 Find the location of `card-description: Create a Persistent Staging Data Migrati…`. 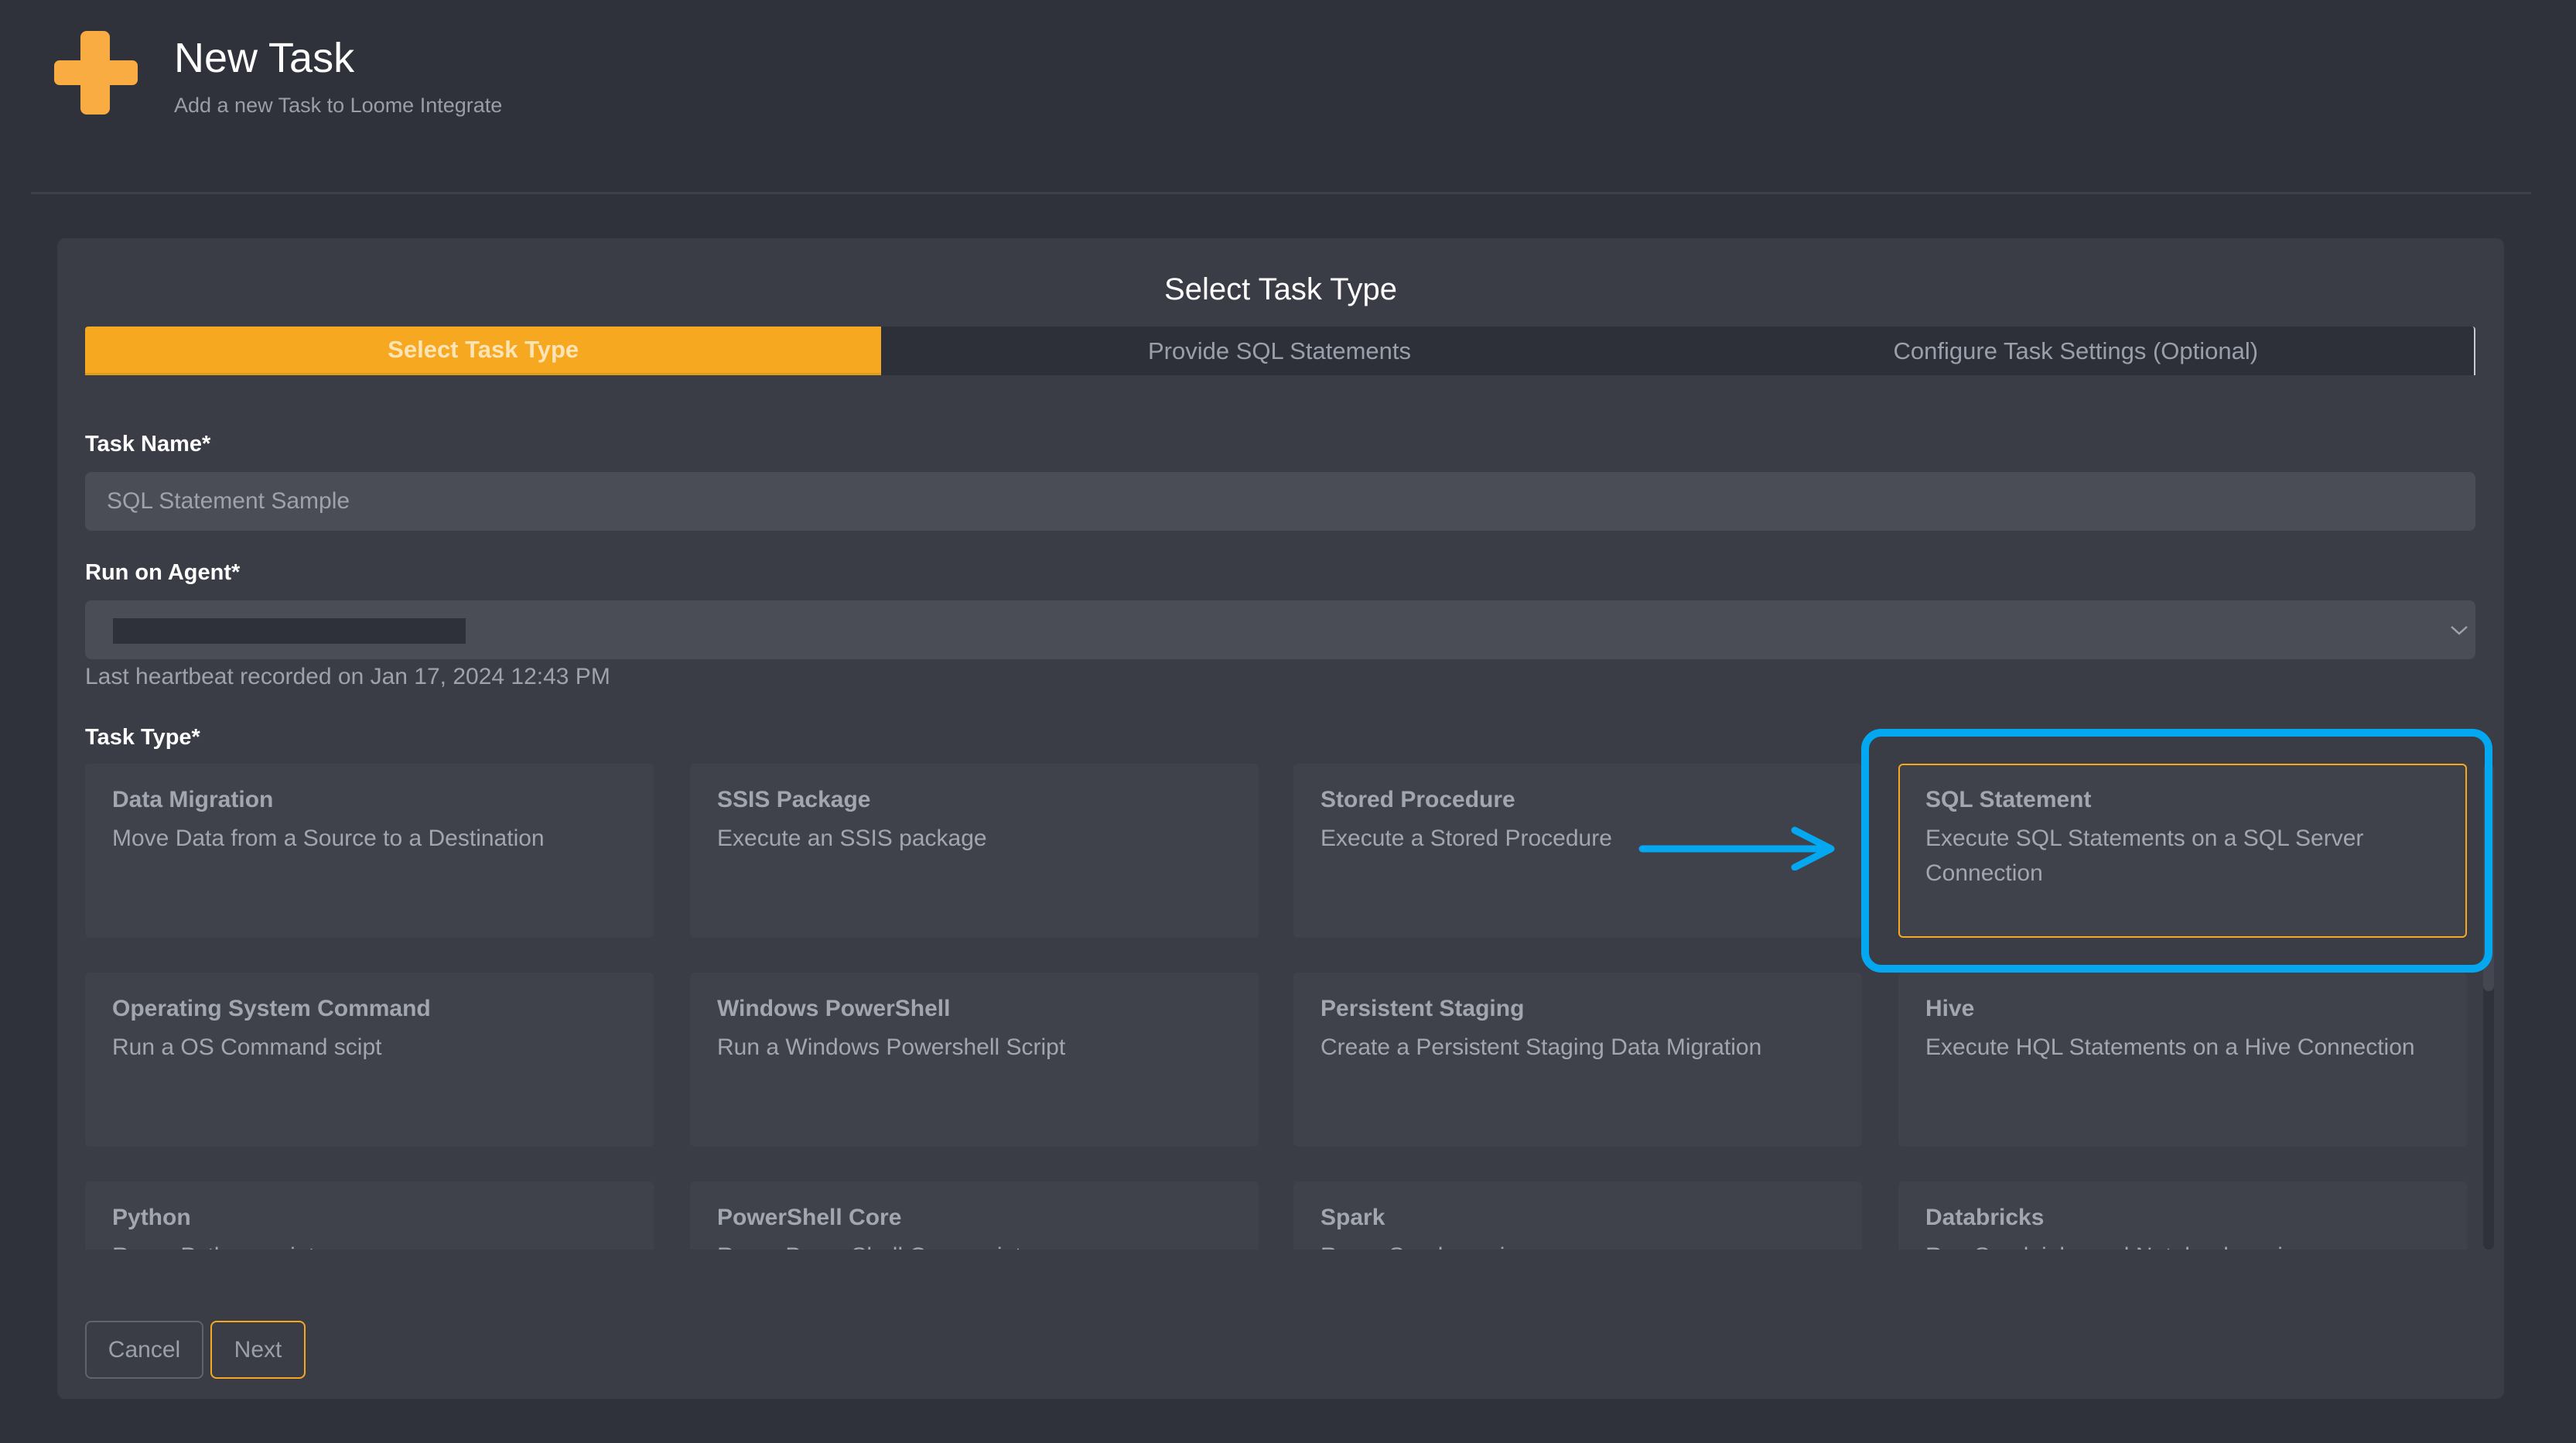

card-description: Create a Persistent Staging Data Migrati… is located at coordinates (1541, 1047).